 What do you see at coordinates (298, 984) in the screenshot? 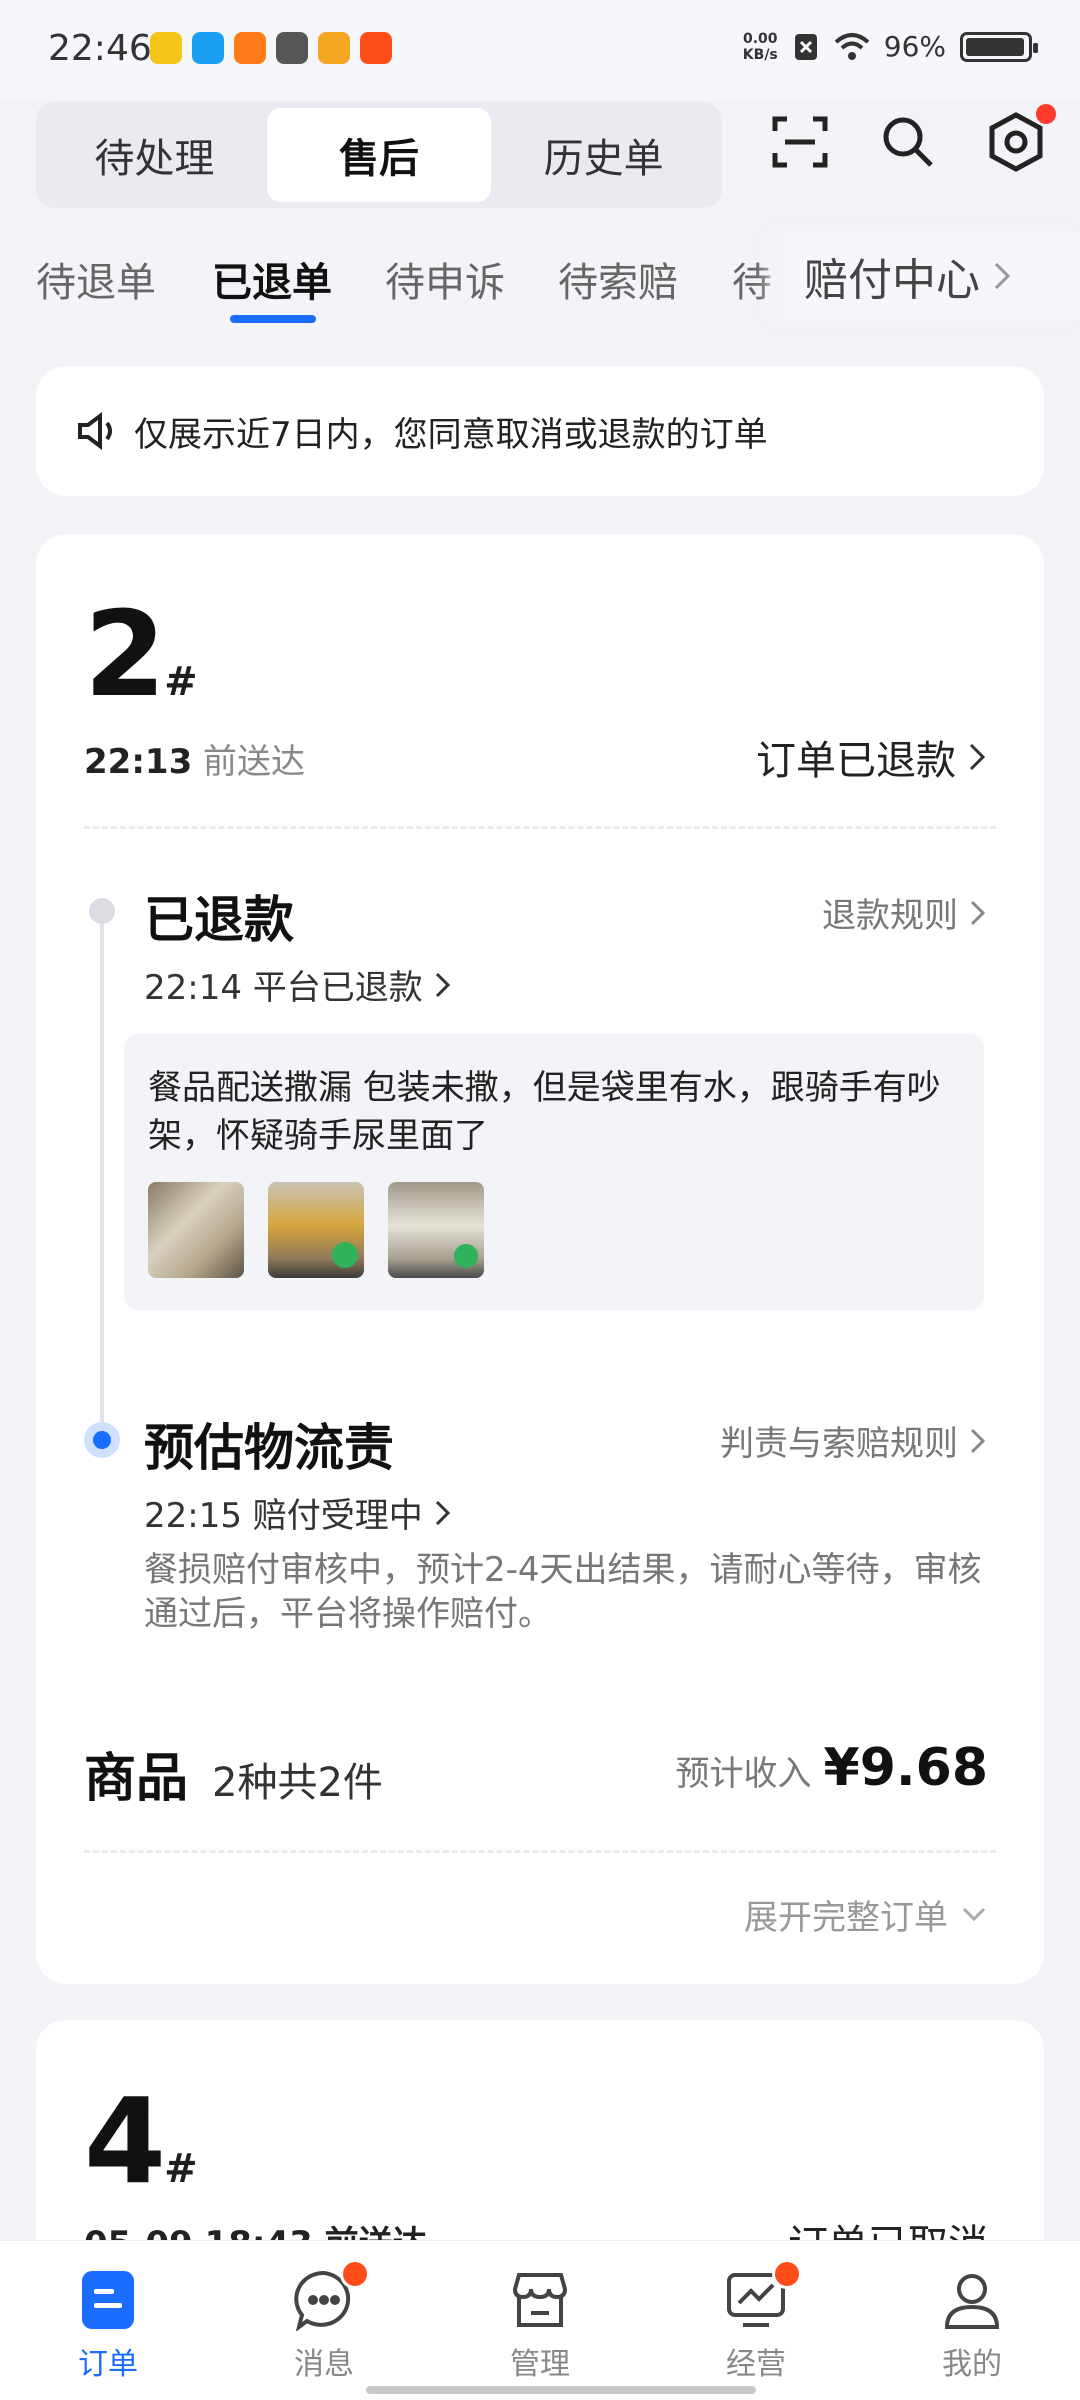
I see `refund-time-link: 22:14 平台已退款` at bounding box center [298, 984].